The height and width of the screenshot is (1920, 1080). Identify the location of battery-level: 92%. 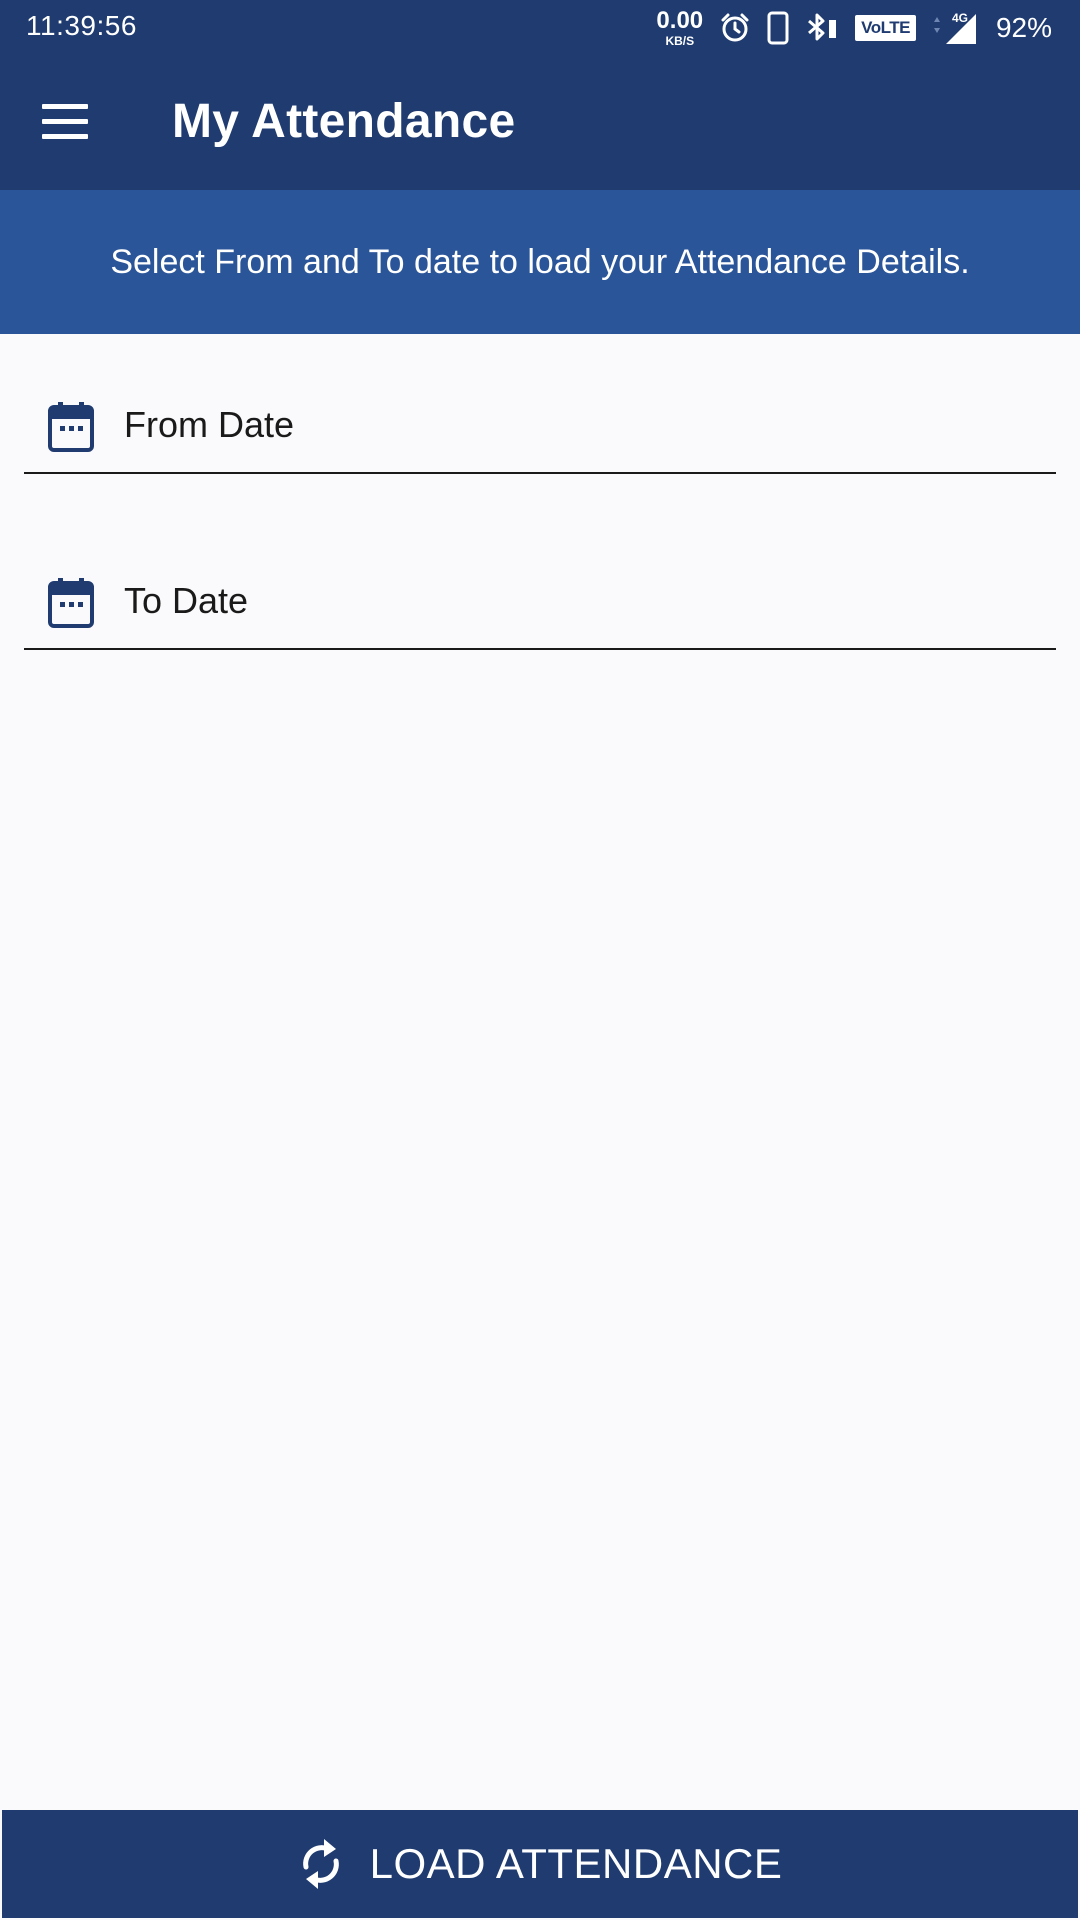
(1023, 27).